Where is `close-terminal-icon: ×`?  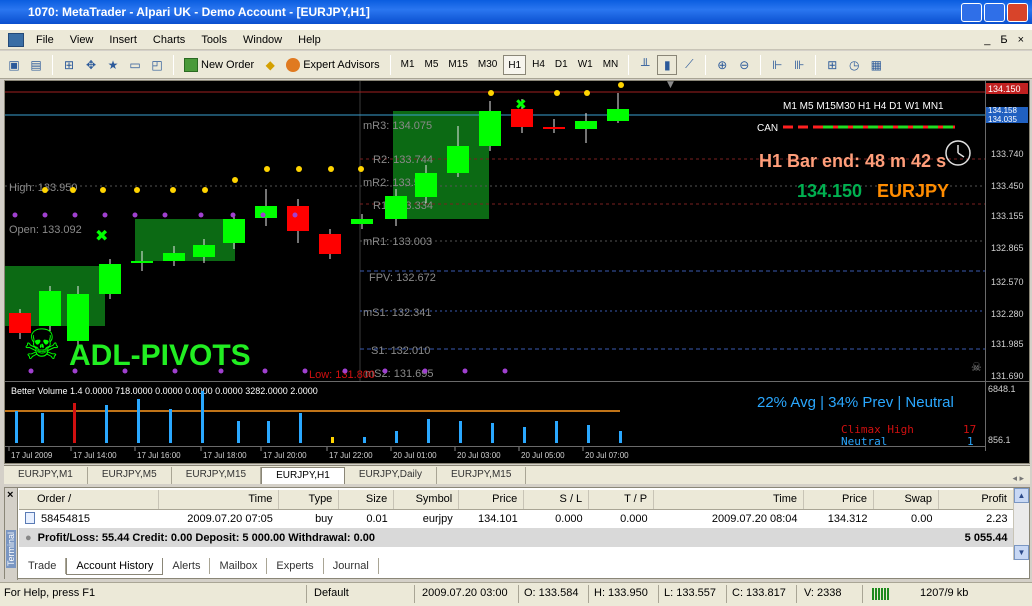 close-terminal-icon: × is located at coordinates (10, 495).